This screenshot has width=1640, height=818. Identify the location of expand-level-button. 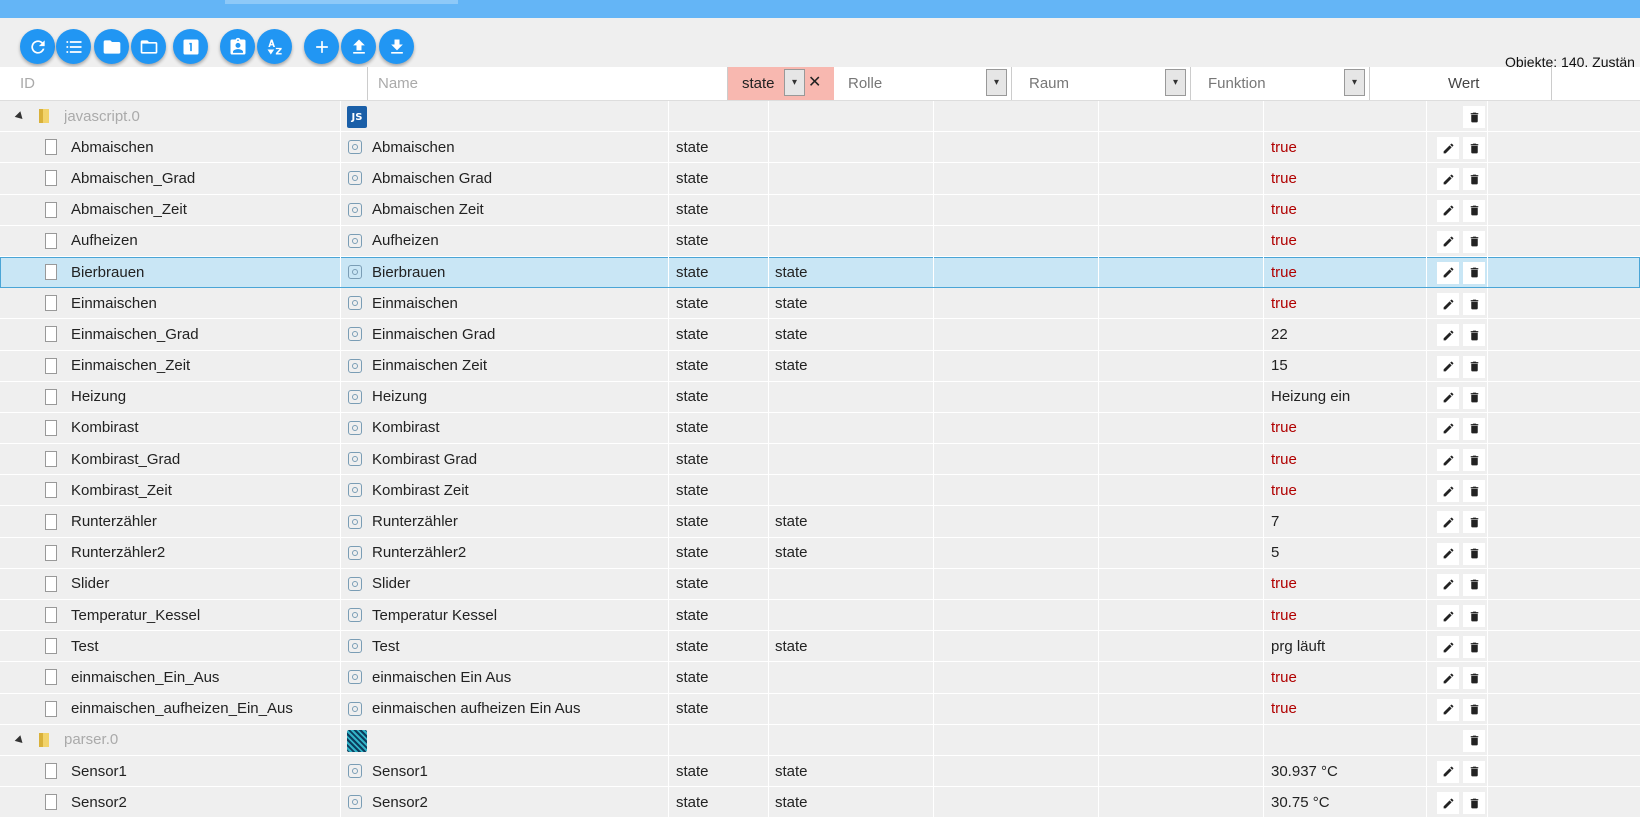
(190, 46).